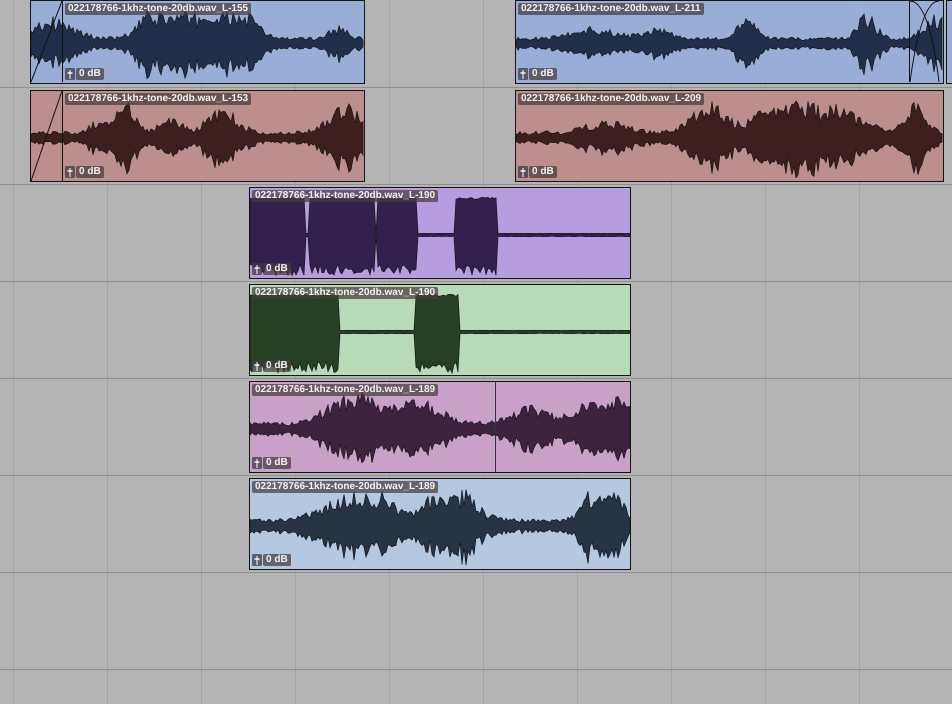 The image size is (952, 704). What do you see at coordinates (611, 9) in the screenshot?
I see `clip-name: 022178766-1khz-tone-20db.wav_L-211` at bounding box center [611, 9].